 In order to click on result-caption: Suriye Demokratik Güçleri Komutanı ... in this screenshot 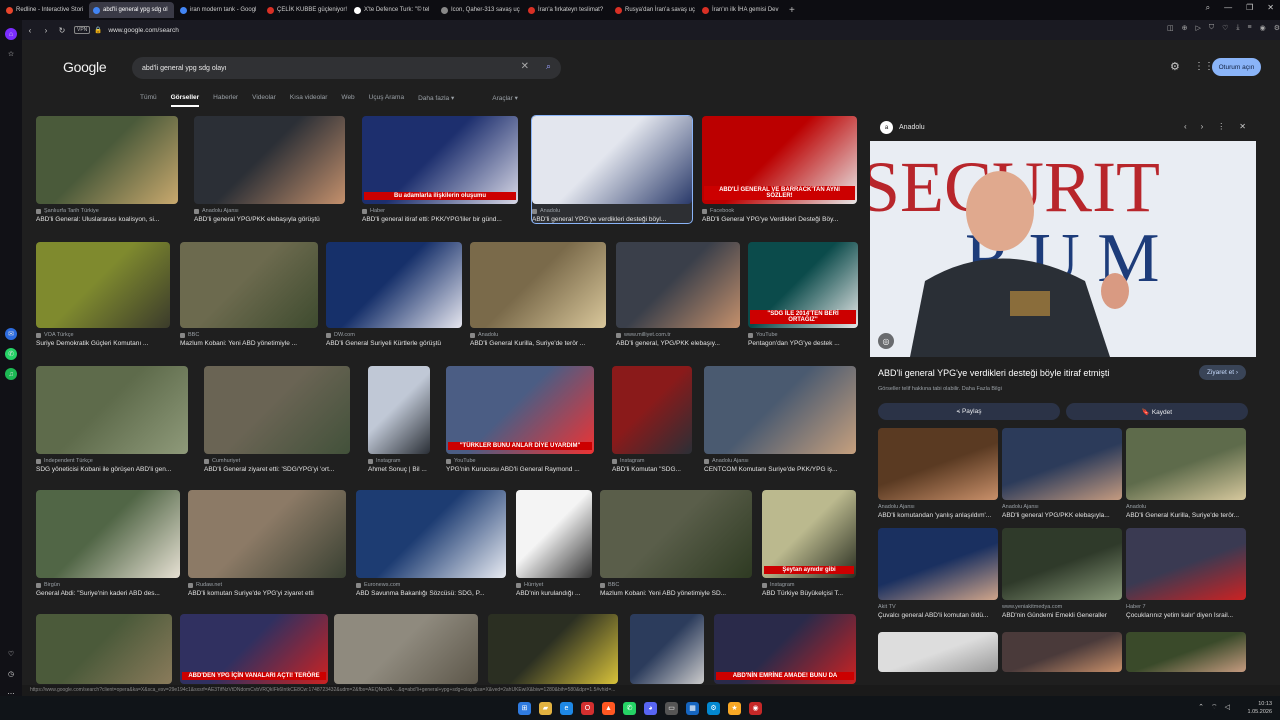, I will do `click(103, 343)`.